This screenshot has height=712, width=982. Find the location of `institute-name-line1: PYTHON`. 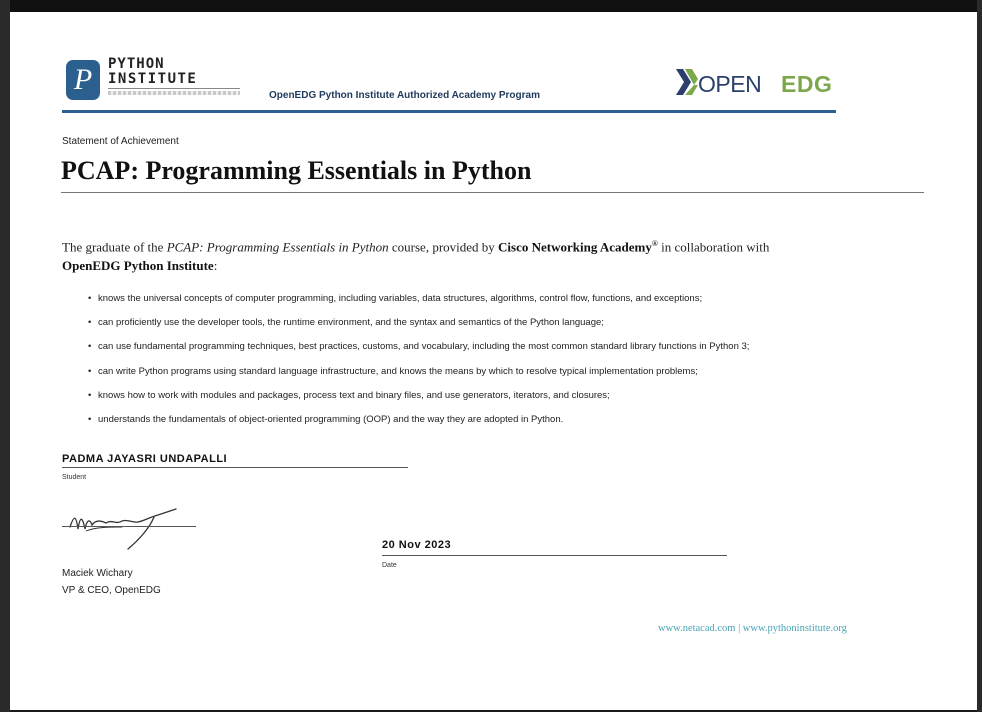

institute-name-line1: PYTHON is located at coordinates (136, 64).